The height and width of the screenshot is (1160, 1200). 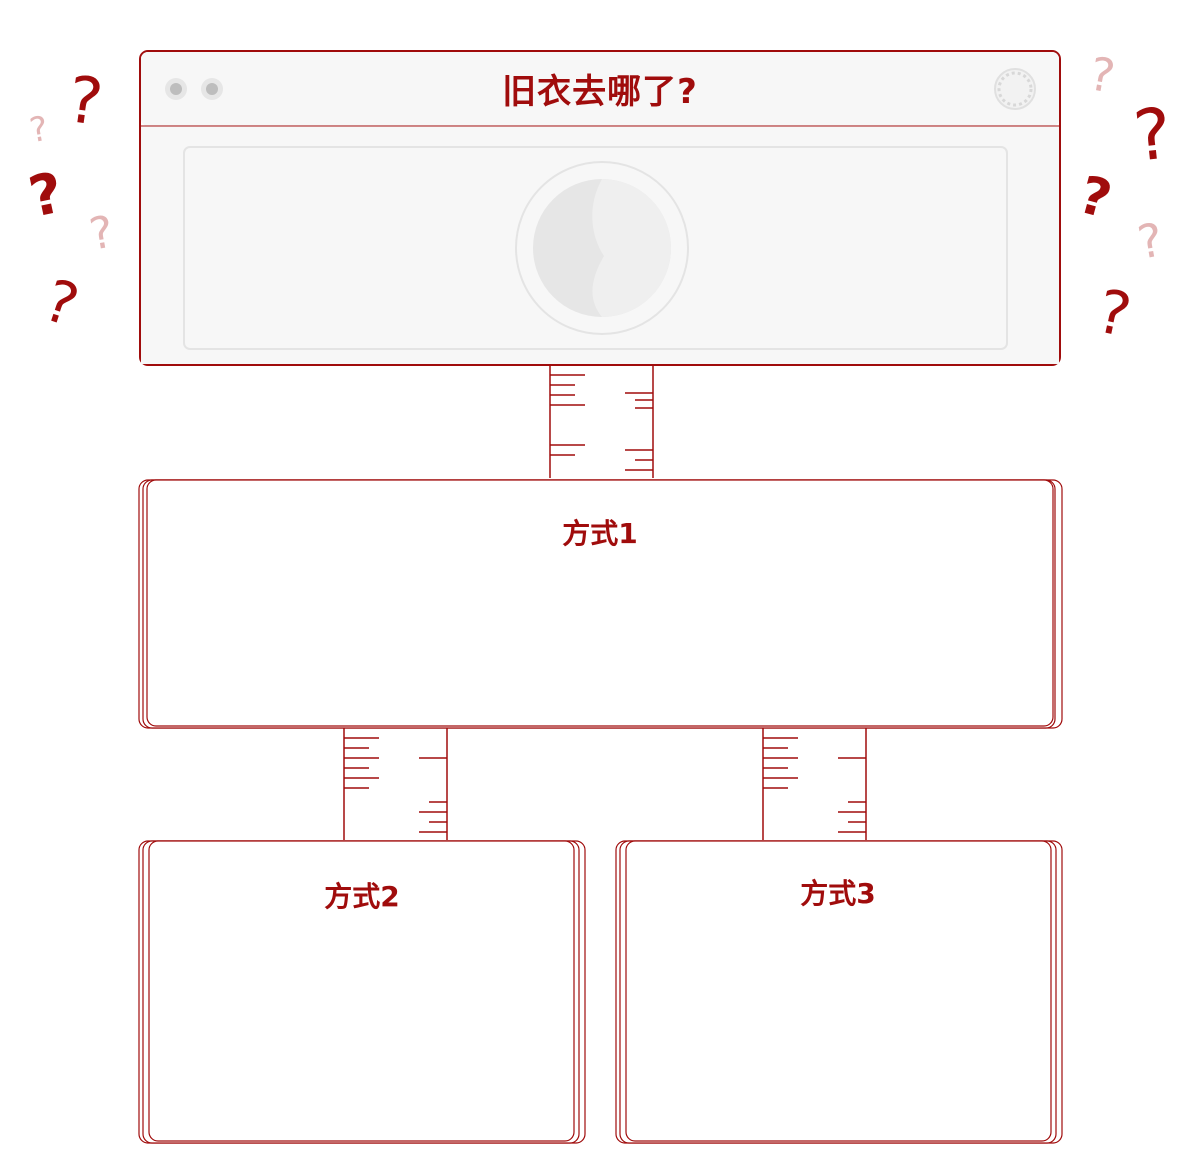 What do you see at coordinates (600, 92) in the screenshot?
I see `page-title: 旧衣去哪了?` at bounding box center [600, 92].